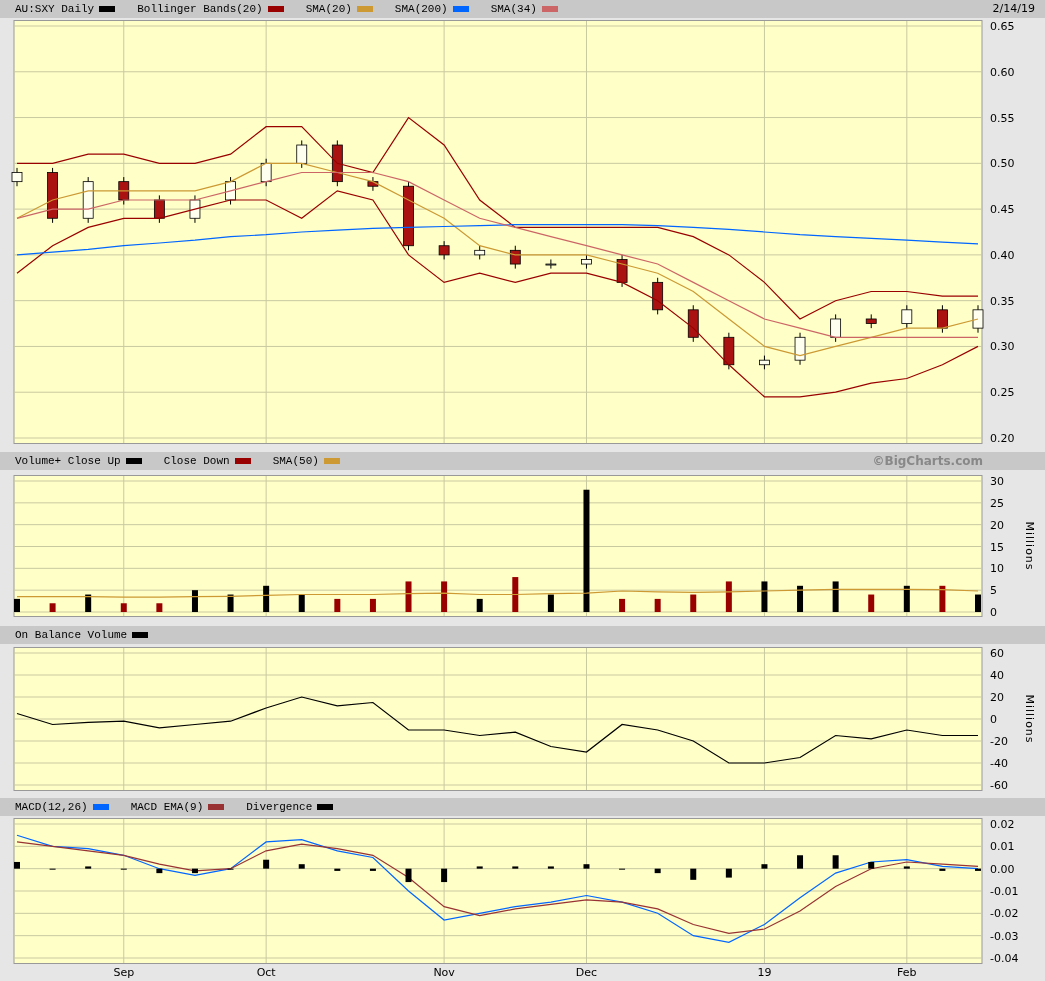  Describe the element at coordinates (124, 972) in the screenshot. I see `axis-tick-label: Sep` at that location.